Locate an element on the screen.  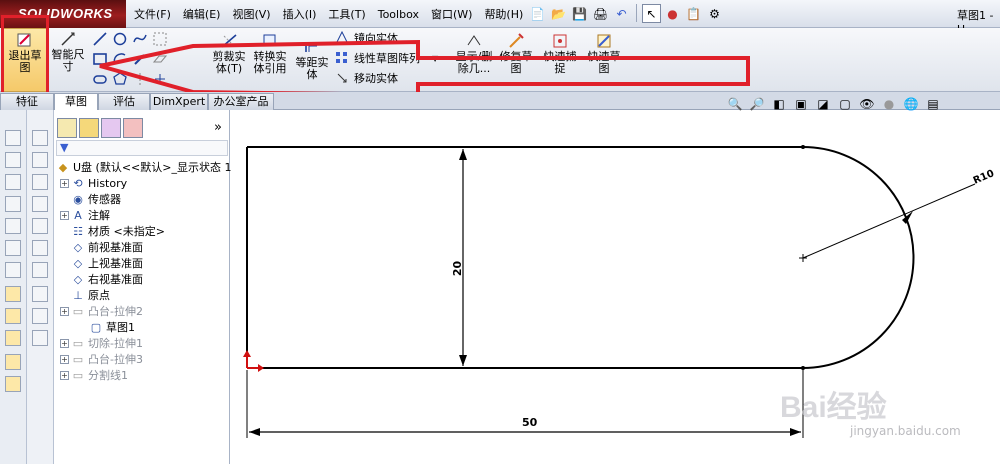
property-manager-tab-icon is located at coordinates (89, 128).